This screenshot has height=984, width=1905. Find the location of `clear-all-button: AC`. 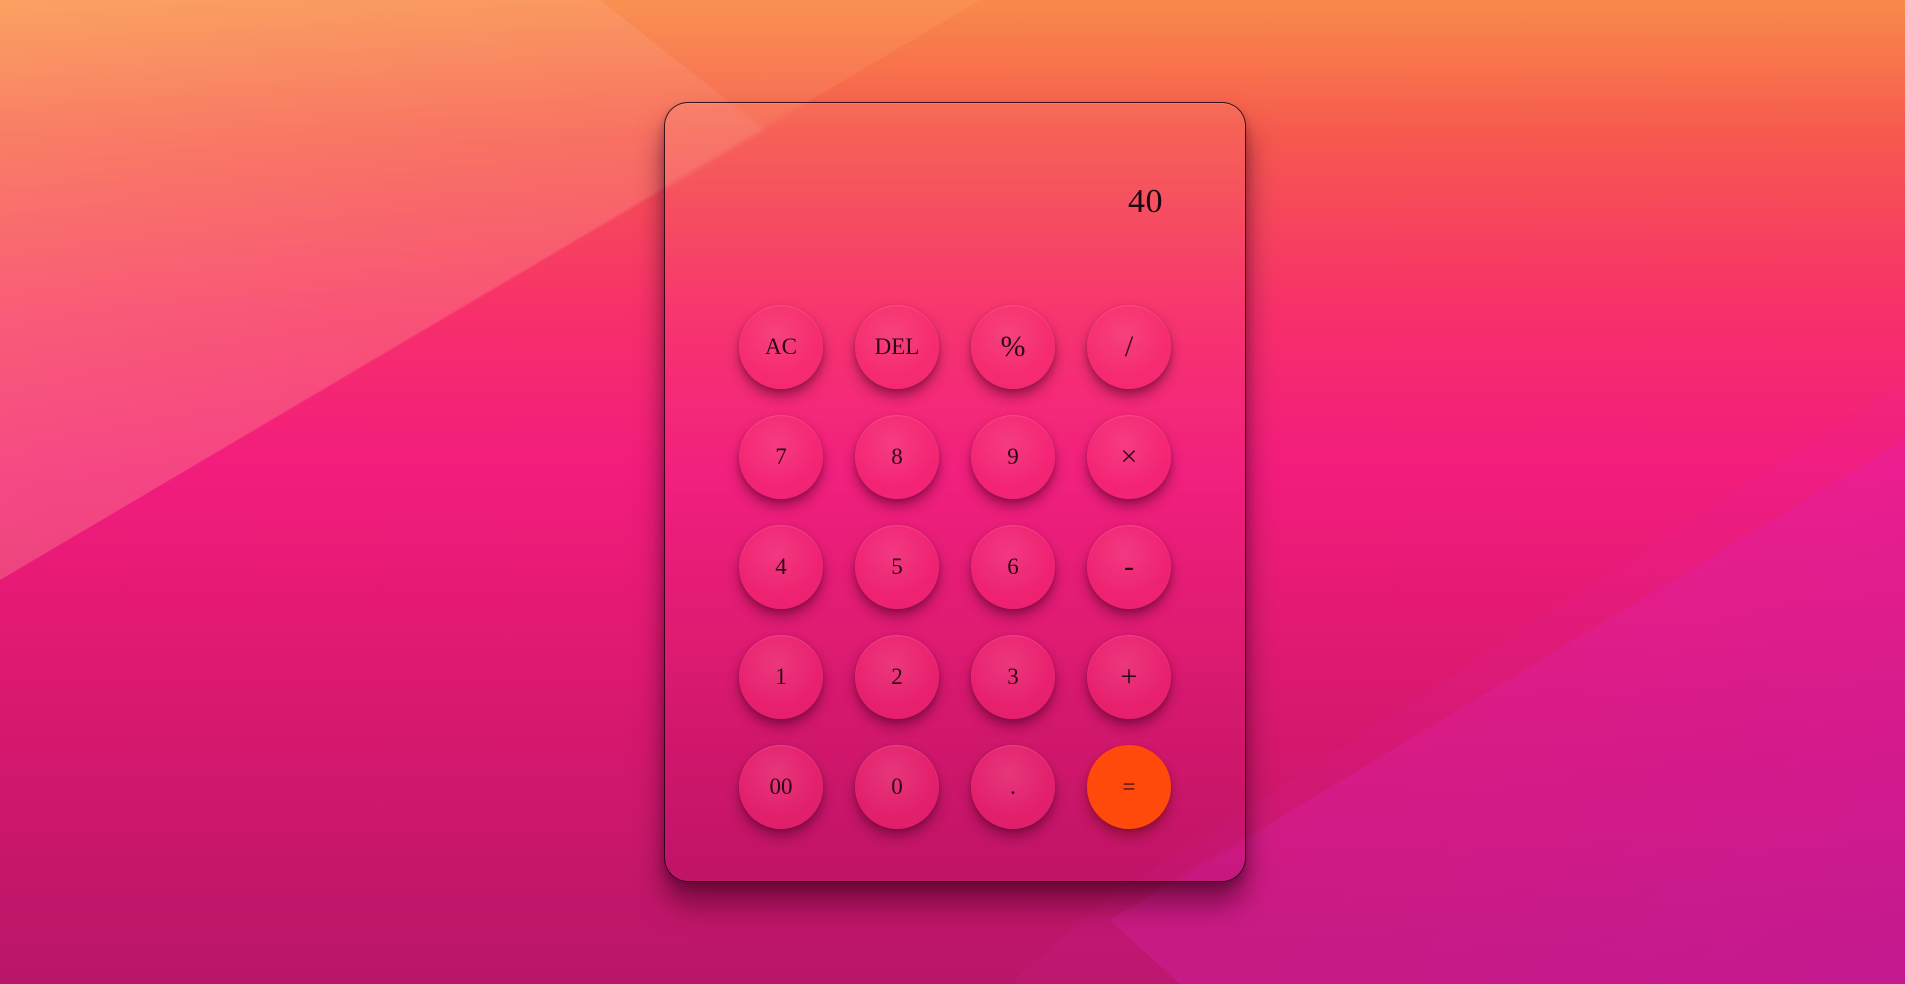

clear-all-button: AC is located at coordinates (781, 347).